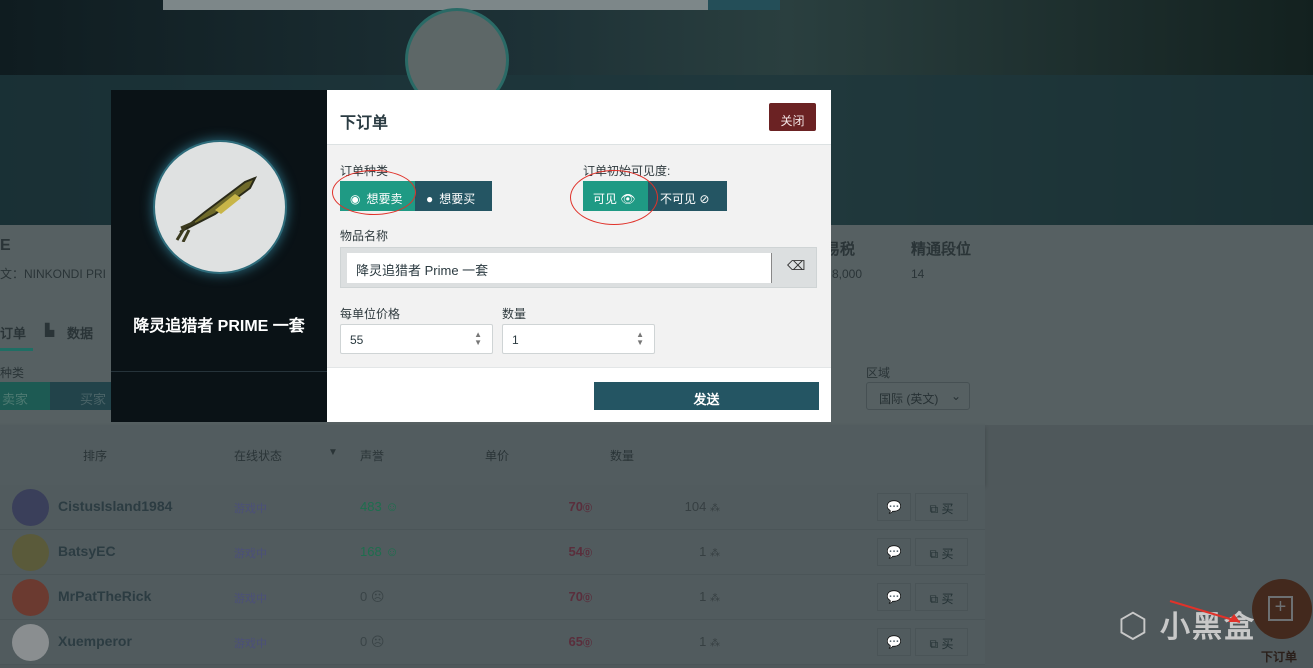 This screenshot has width=1313, height=668. I want to click on tab-orders: 订单, so click(13, 332).